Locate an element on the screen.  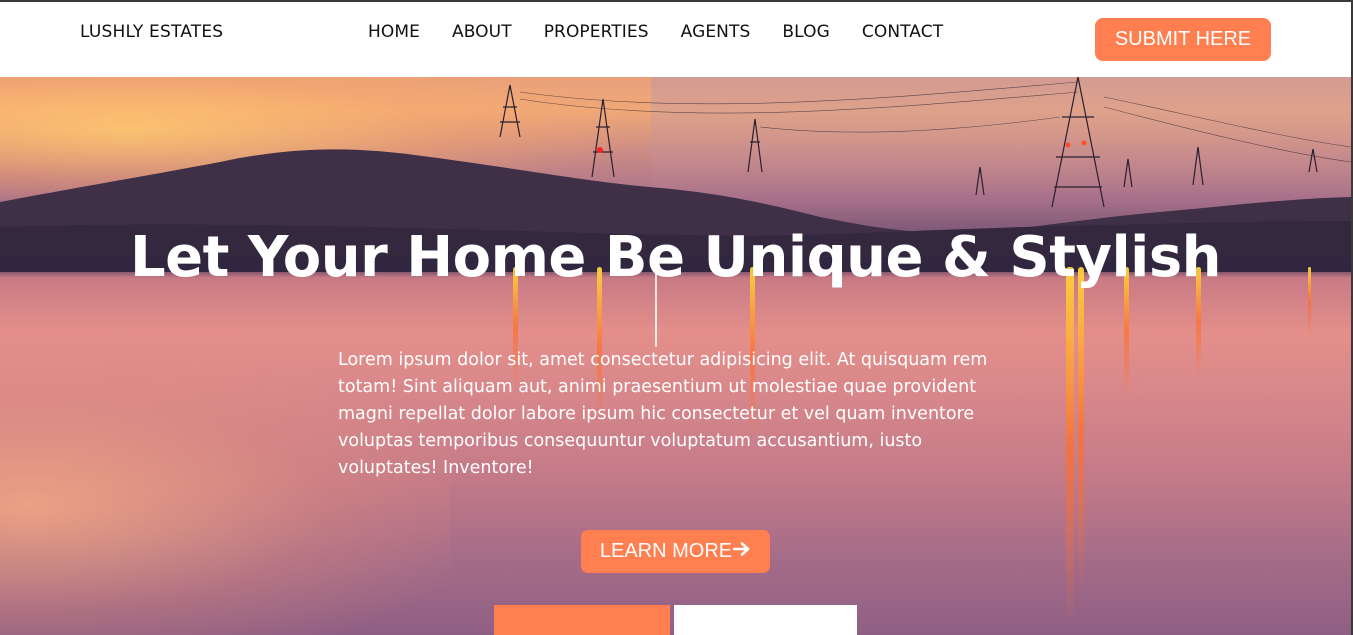
nav-link-contact: CONTACT is located at coordinates (902, 32).